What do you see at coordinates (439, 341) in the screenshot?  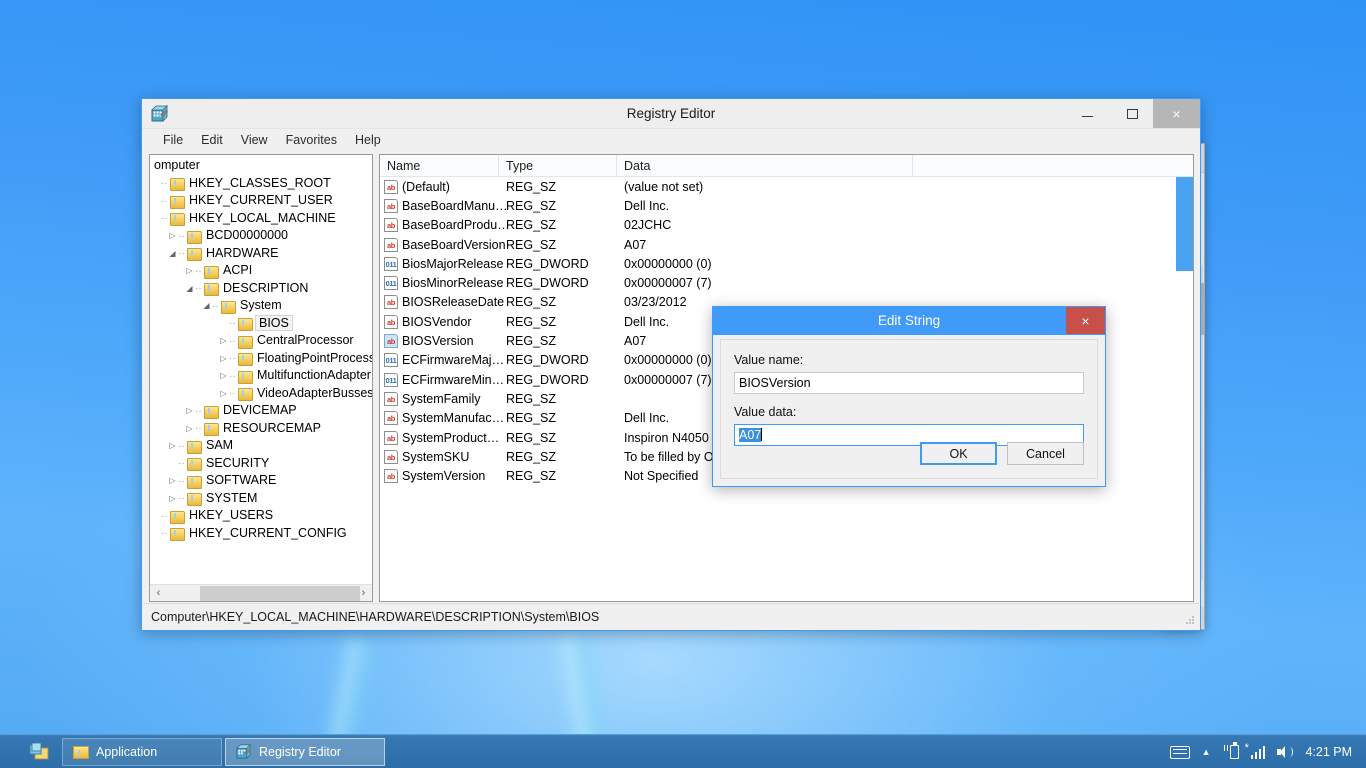 I see `cell-name: ab BIOSVersion` at bounding box center [439, 341].